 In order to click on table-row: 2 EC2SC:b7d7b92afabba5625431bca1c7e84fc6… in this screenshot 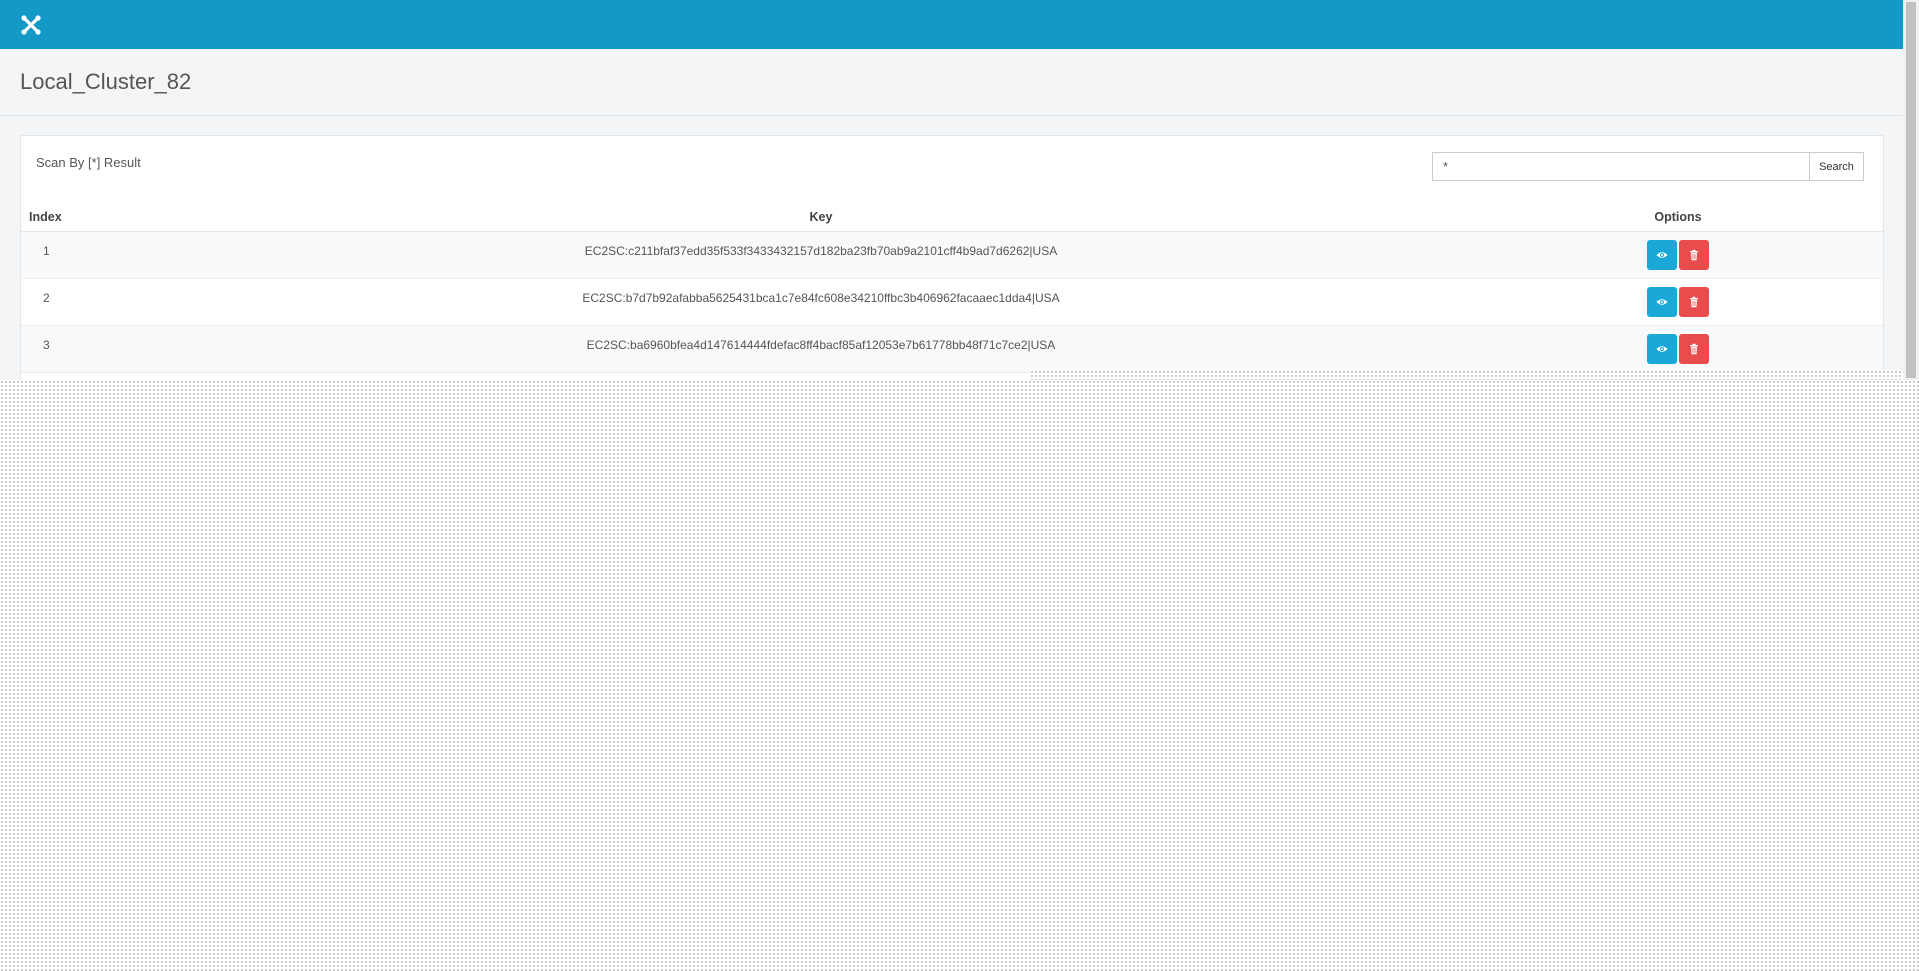, I will do `click(952, 302)`.